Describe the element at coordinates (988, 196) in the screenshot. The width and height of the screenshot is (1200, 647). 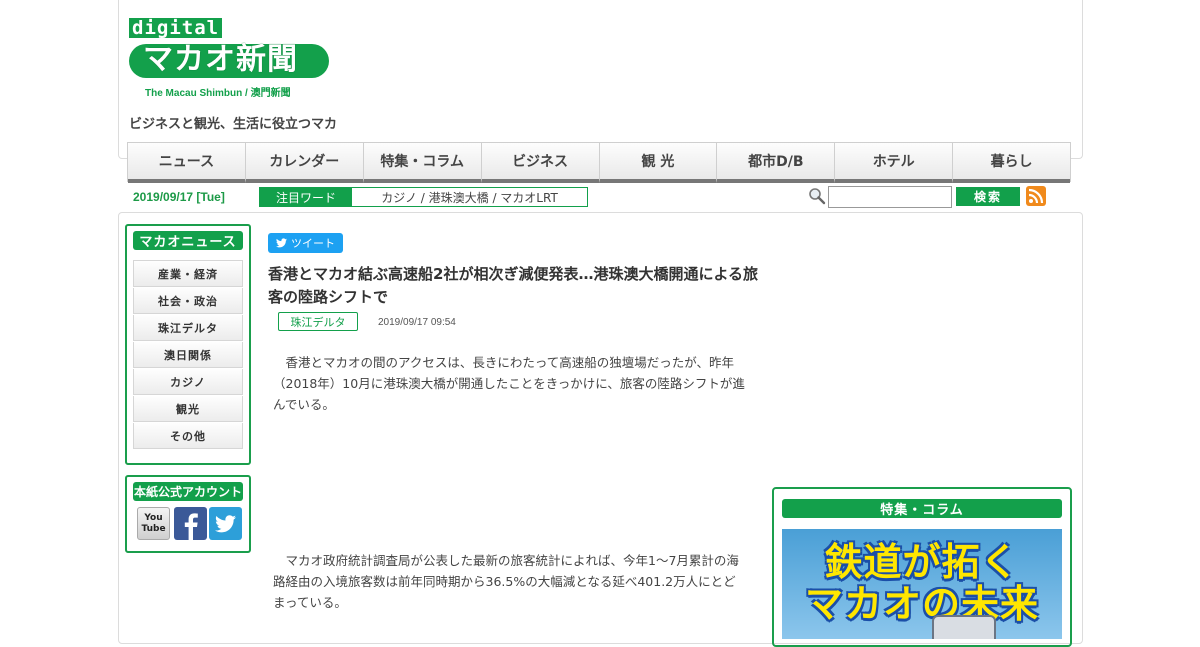
I see `search-button: 検索` at that location.